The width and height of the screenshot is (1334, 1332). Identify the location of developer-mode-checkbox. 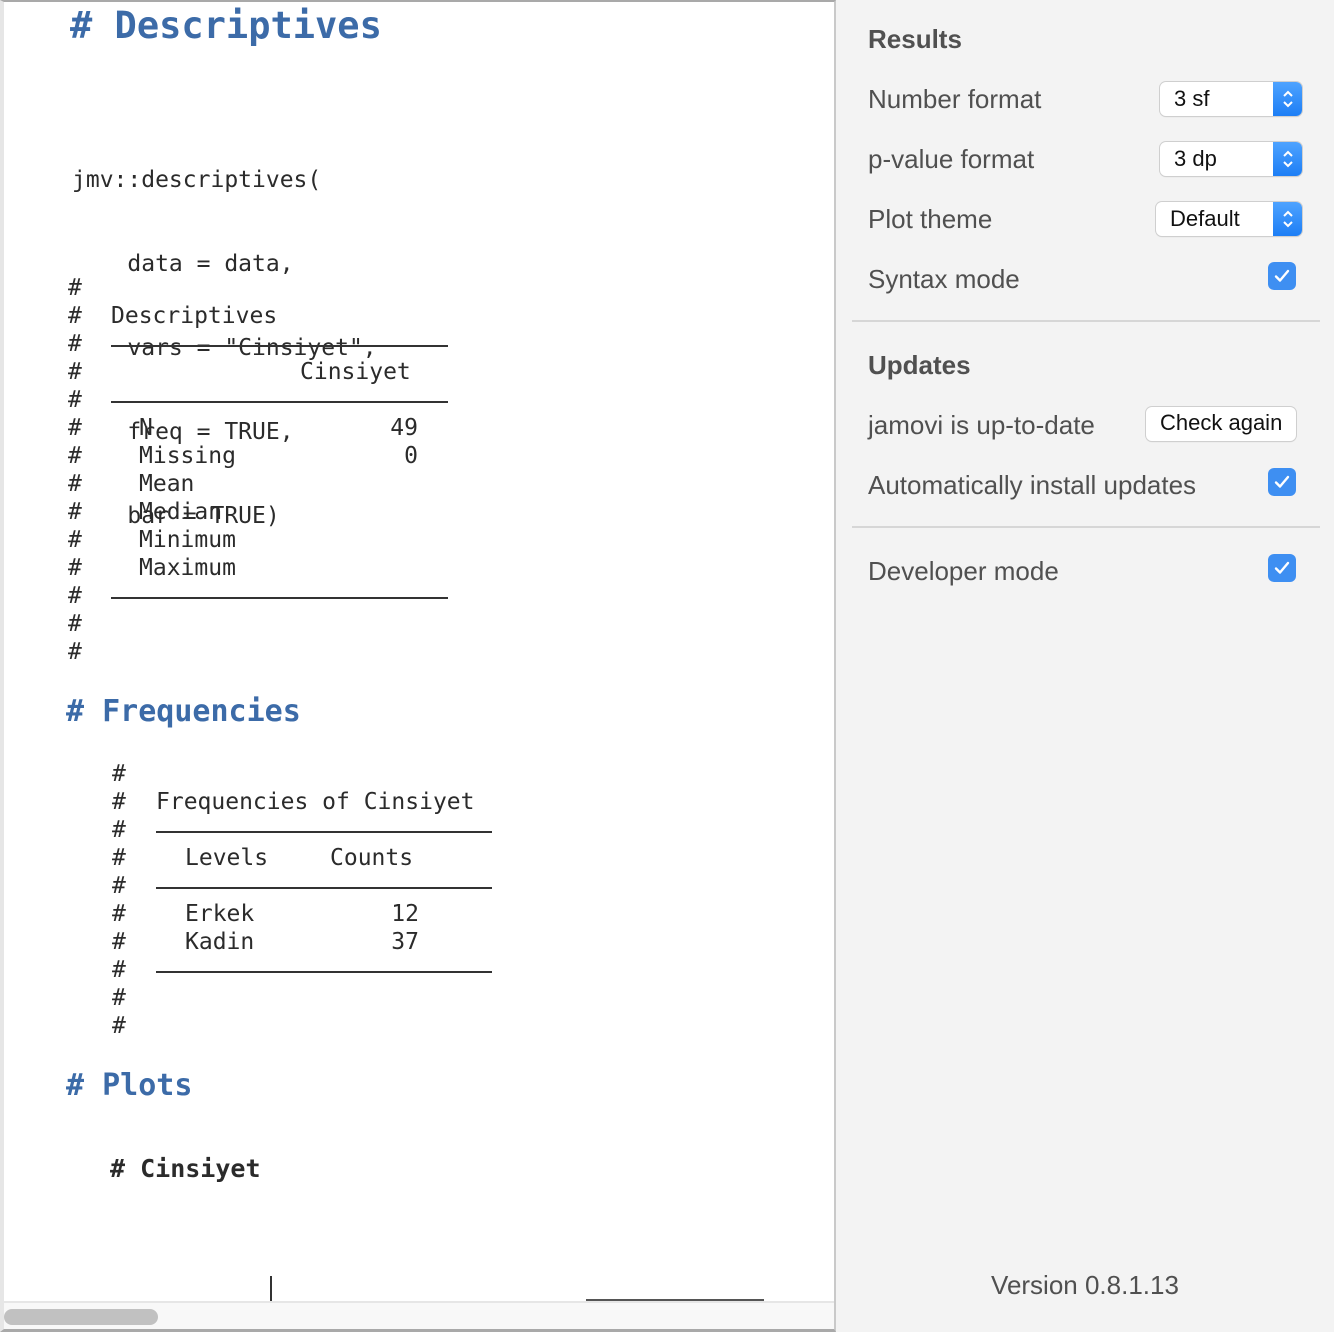
(1282, 568).